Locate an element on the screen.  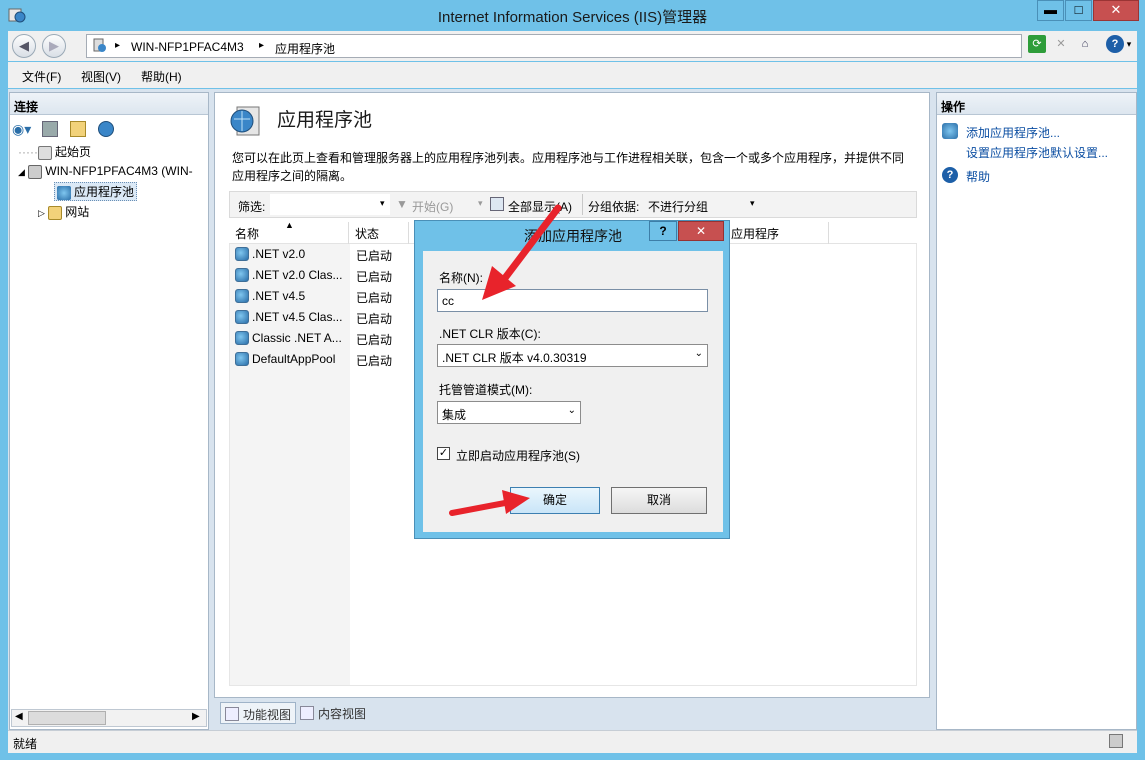
page-title: 应用程序池 is located at coordinates (325, 120).